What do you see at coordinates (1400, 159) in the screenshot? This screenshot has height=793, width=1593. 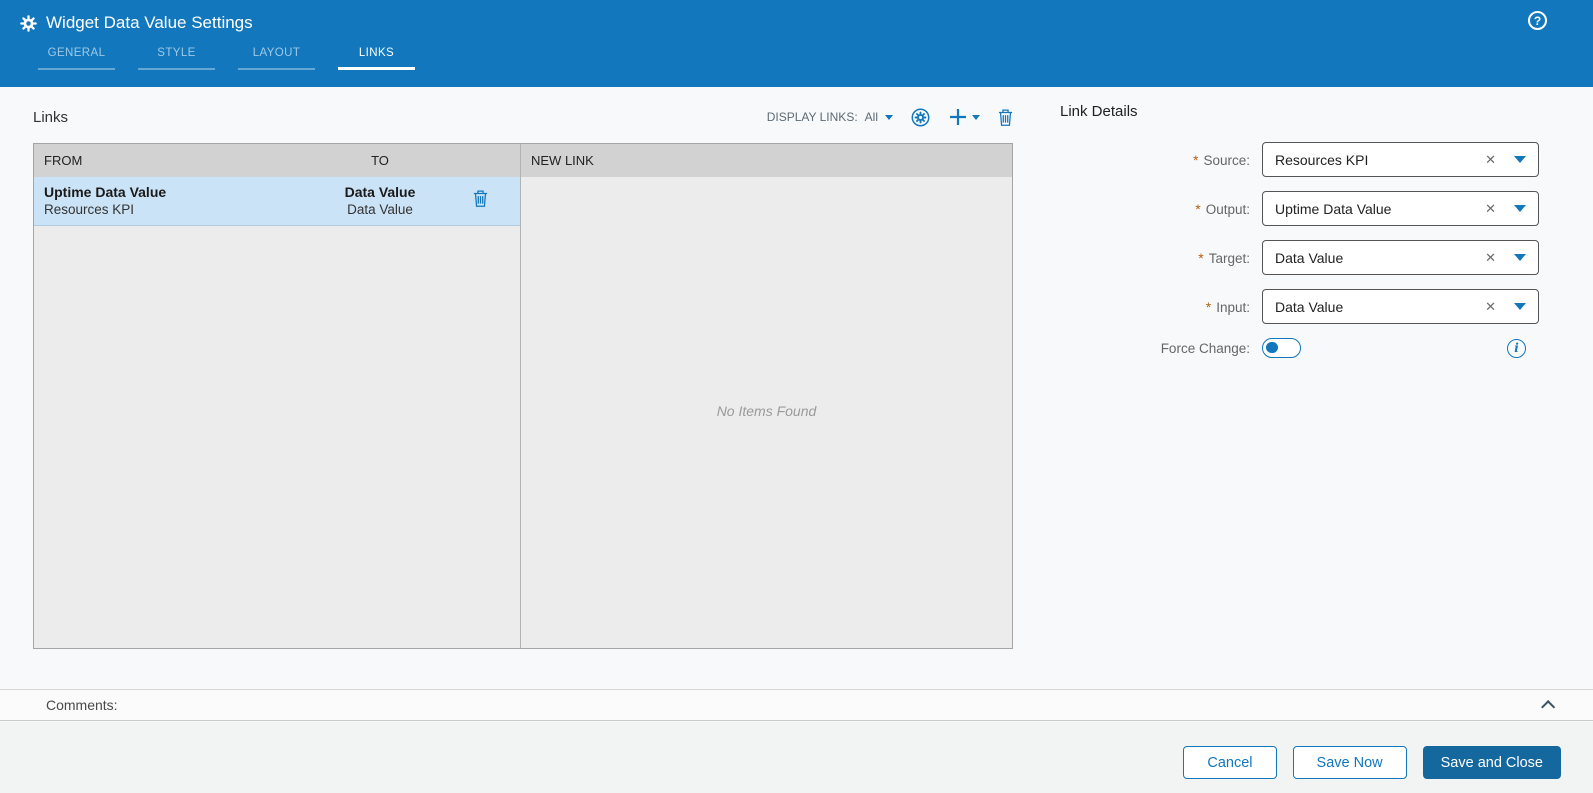 I see `source-dropdown: Resources KPI ✕` at bounding box center [1400, 159].